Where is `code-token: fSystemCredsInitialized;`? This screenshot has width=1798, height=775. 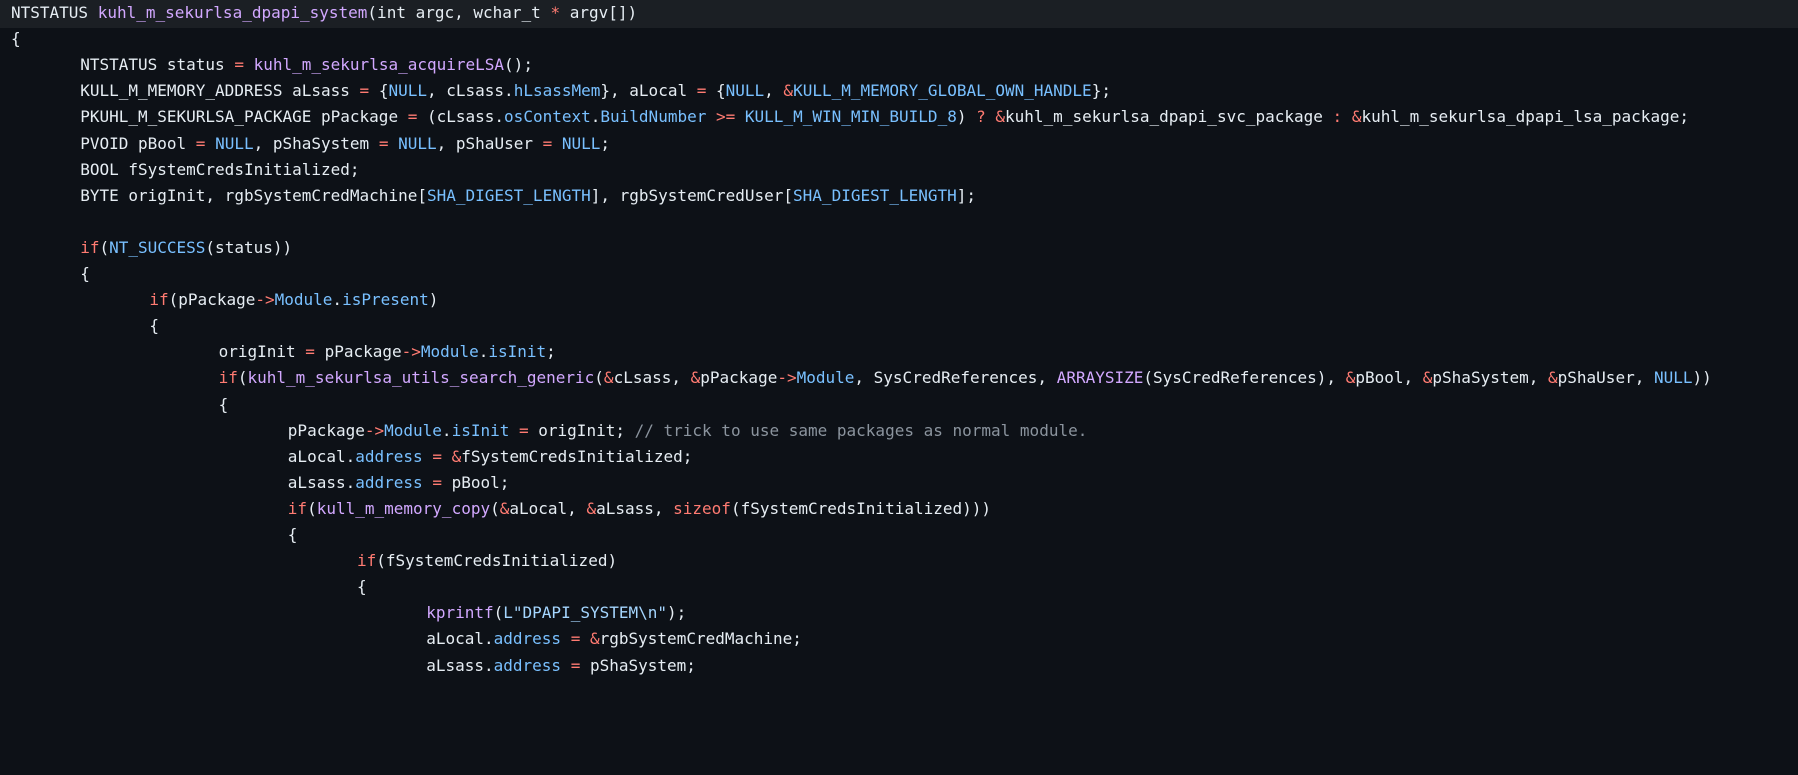 code-token: fSystemCredsInitialized; is located at coordinates (577, 456).